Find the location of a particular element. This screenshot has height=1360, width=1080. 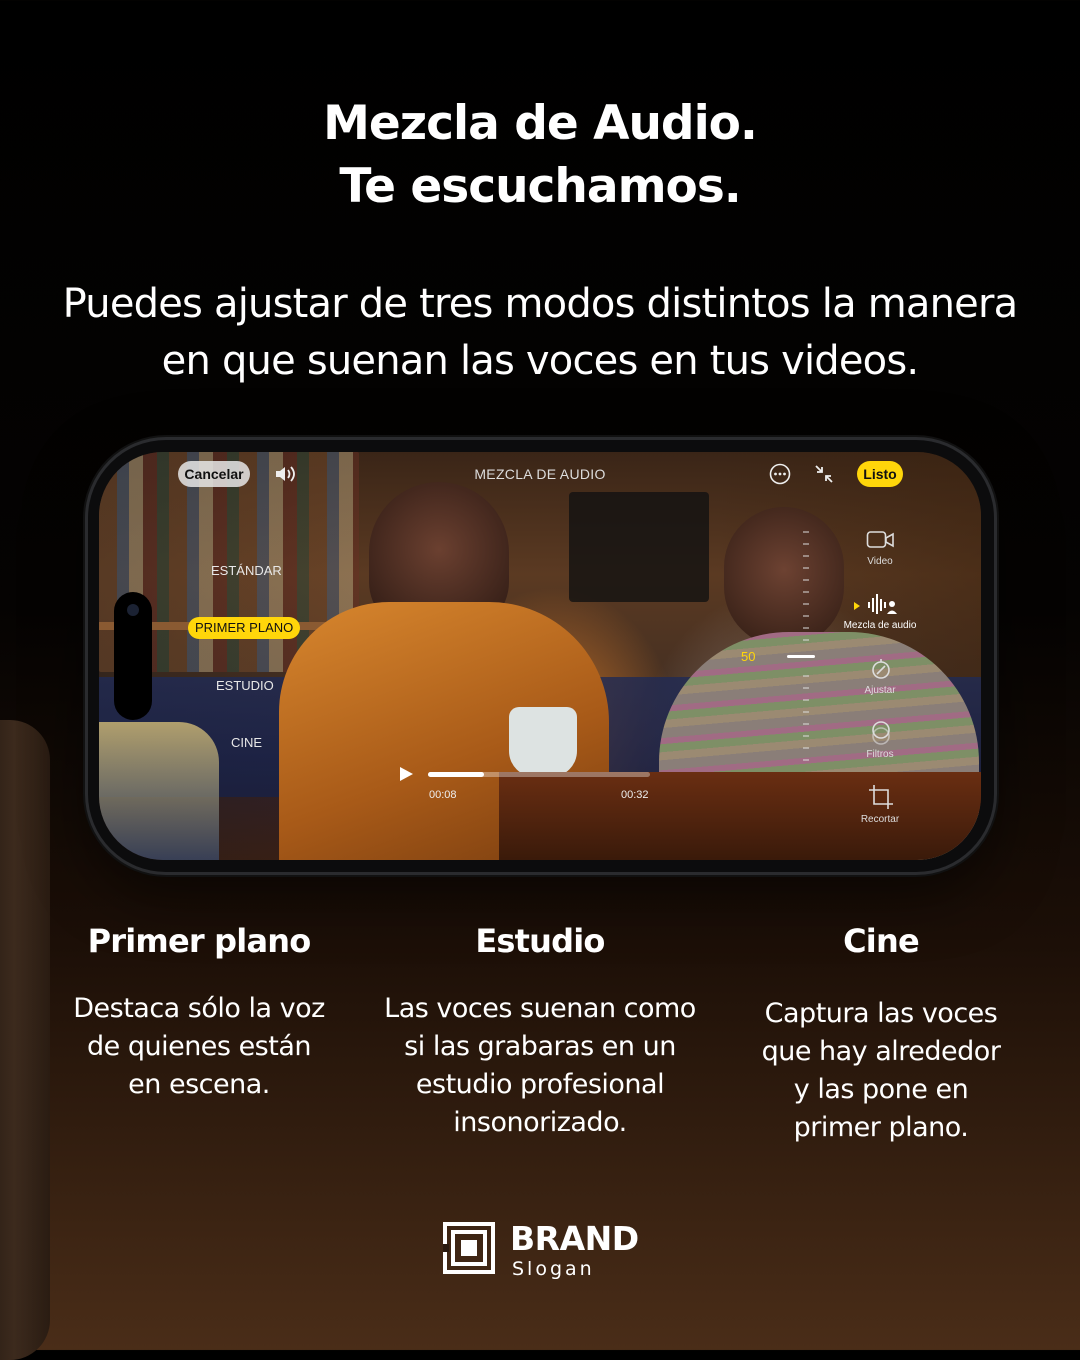

feature-title-primer-plano: Primer plano is located at coordinates (199, 941).